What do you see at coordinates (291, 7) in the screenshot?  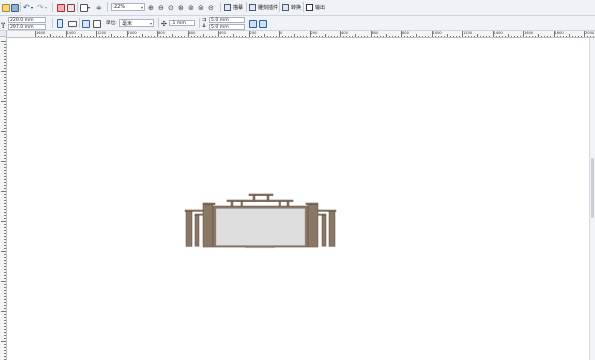 I see `convert-button: 转换` at bounding box center [291, 7].